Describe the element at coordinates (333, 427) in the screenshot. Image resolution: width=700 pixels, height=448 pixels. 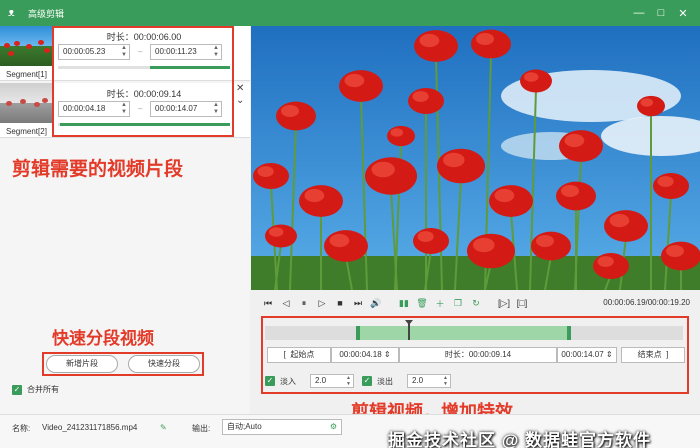
I see `gear-icon: ⚙` at that location.